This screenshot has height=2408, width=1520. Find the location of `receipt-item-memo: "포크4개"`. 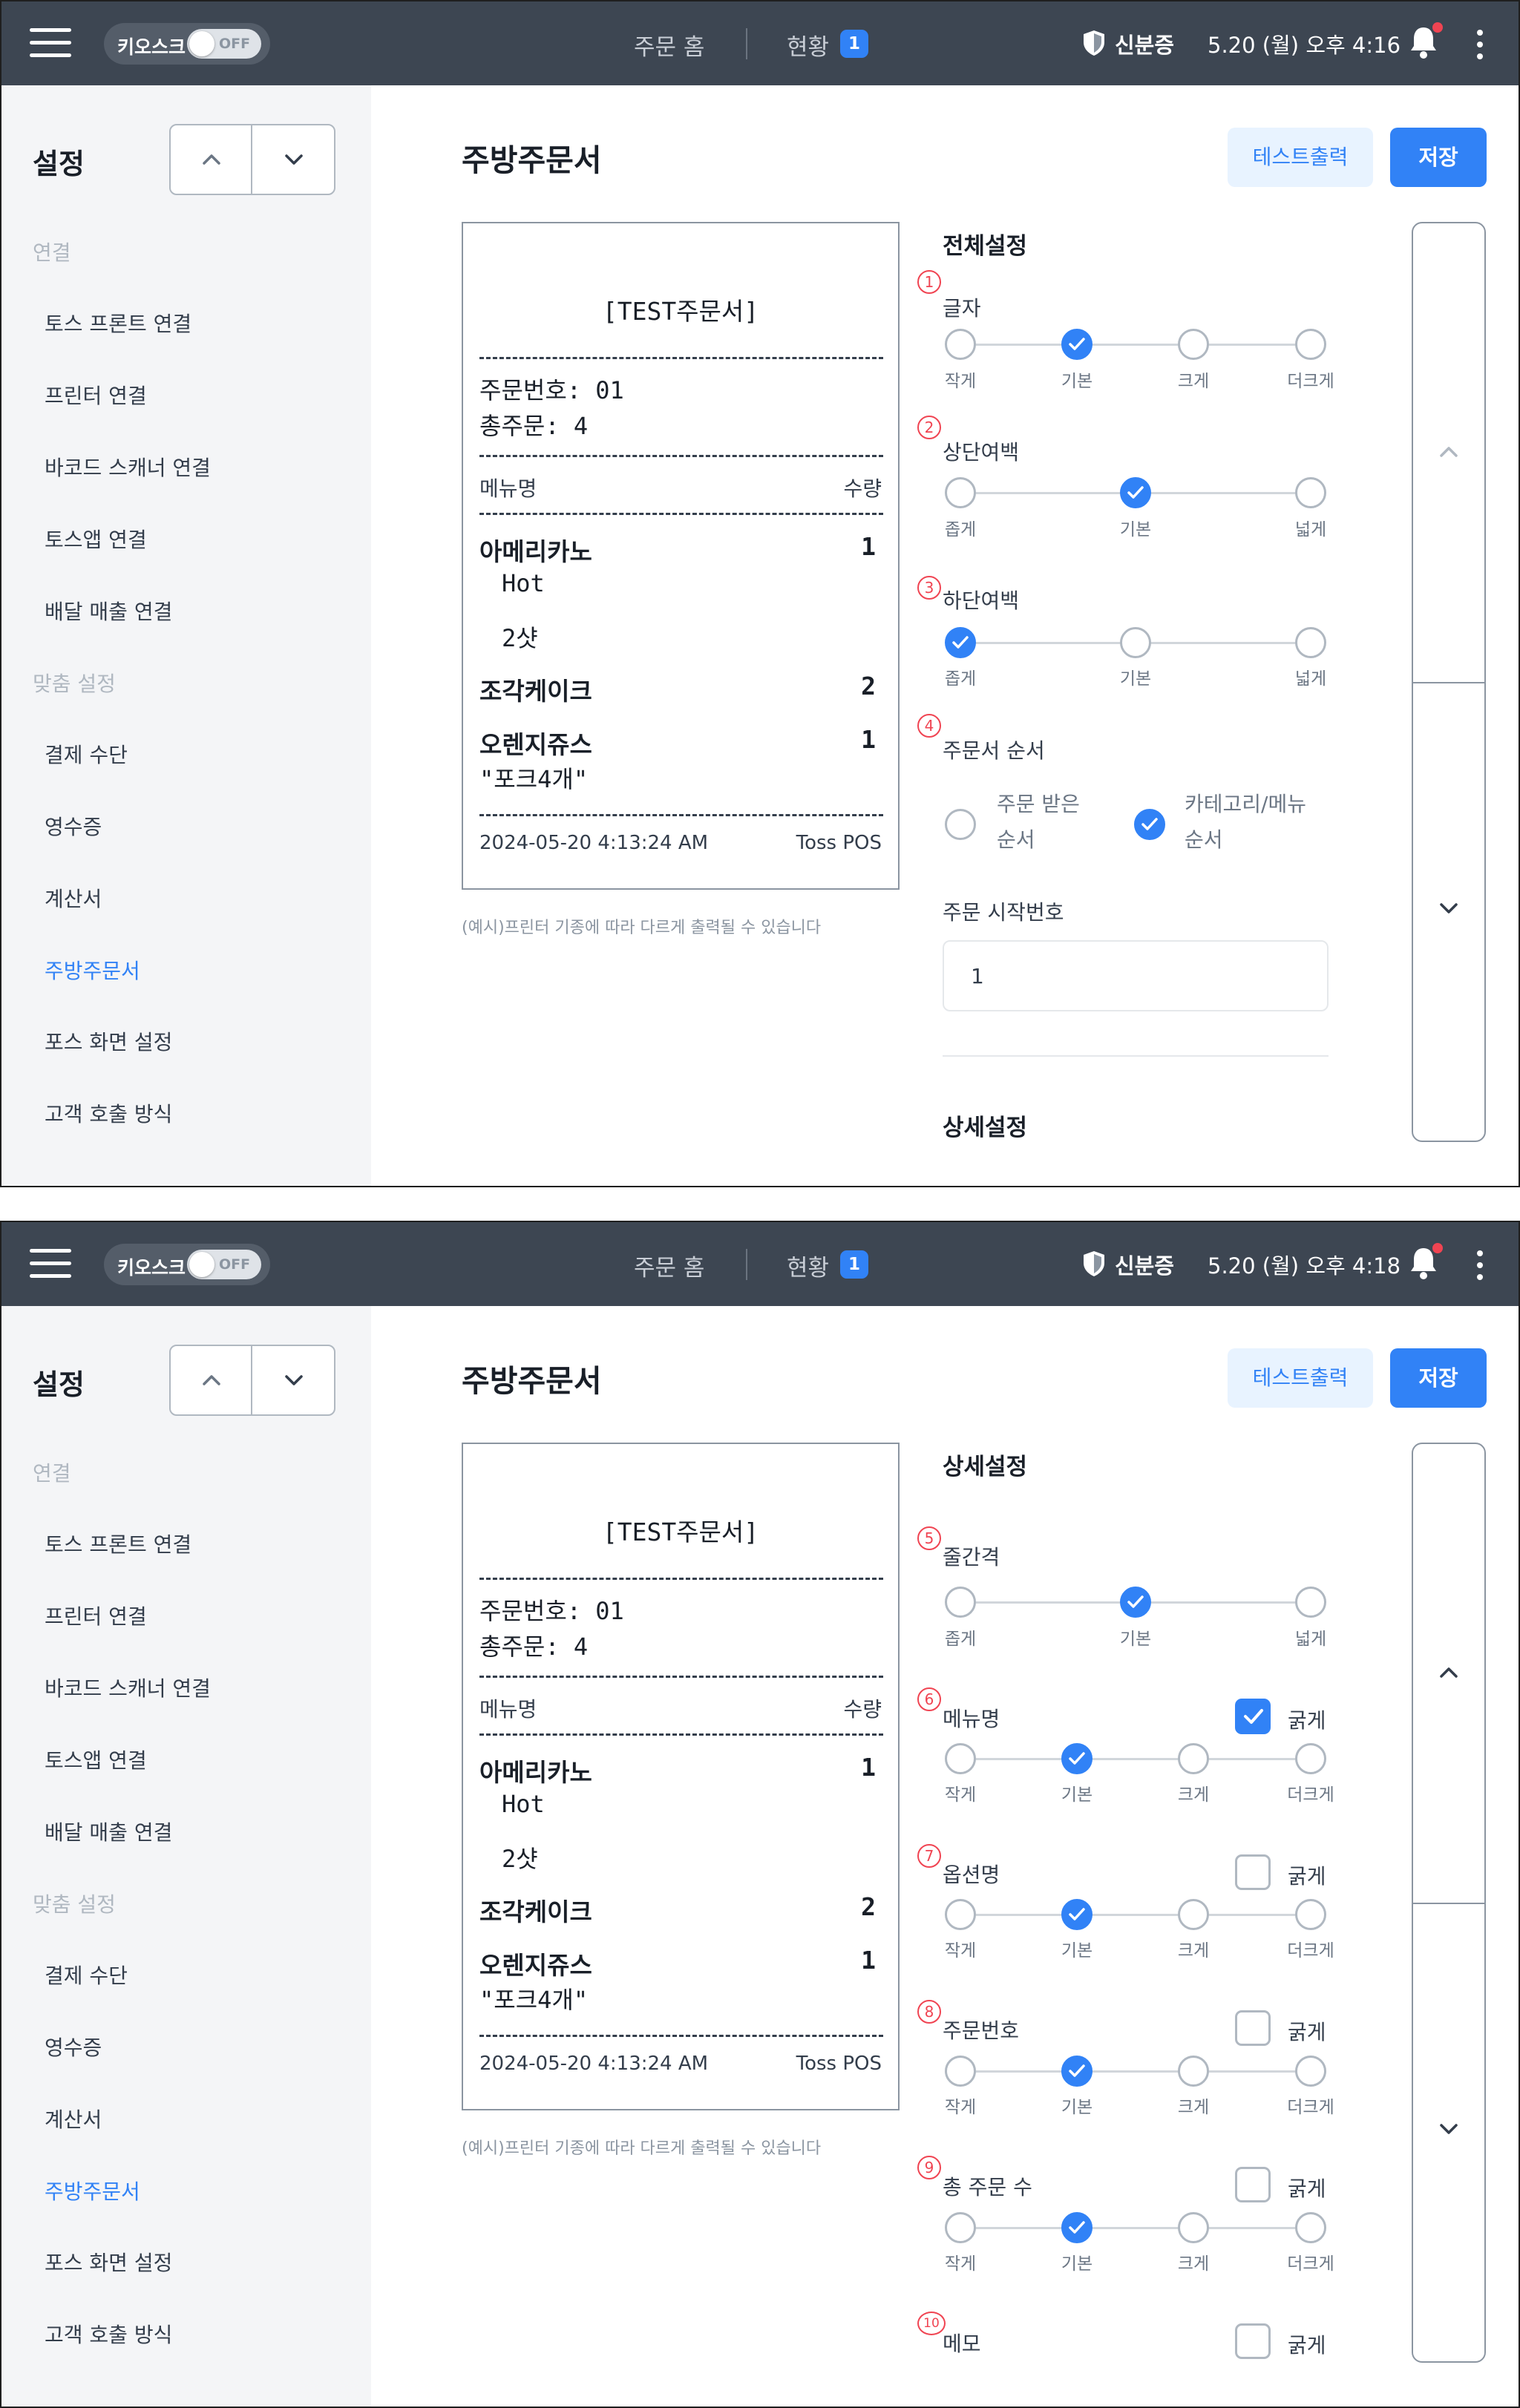

receipt-item-memo: "포크4개" is located at coordinates (534, 2000).